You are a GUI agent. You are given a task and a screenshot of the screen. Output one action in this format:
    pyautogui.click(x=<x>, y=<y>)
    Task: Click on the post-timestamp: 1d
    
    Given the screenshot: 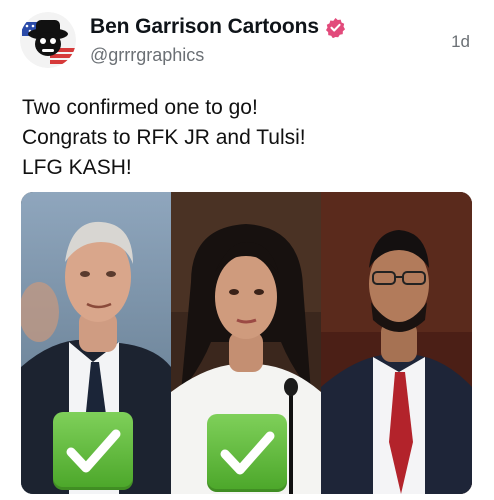 What is the action you would take?
    pyautogui.click(x=460, y=42)
    